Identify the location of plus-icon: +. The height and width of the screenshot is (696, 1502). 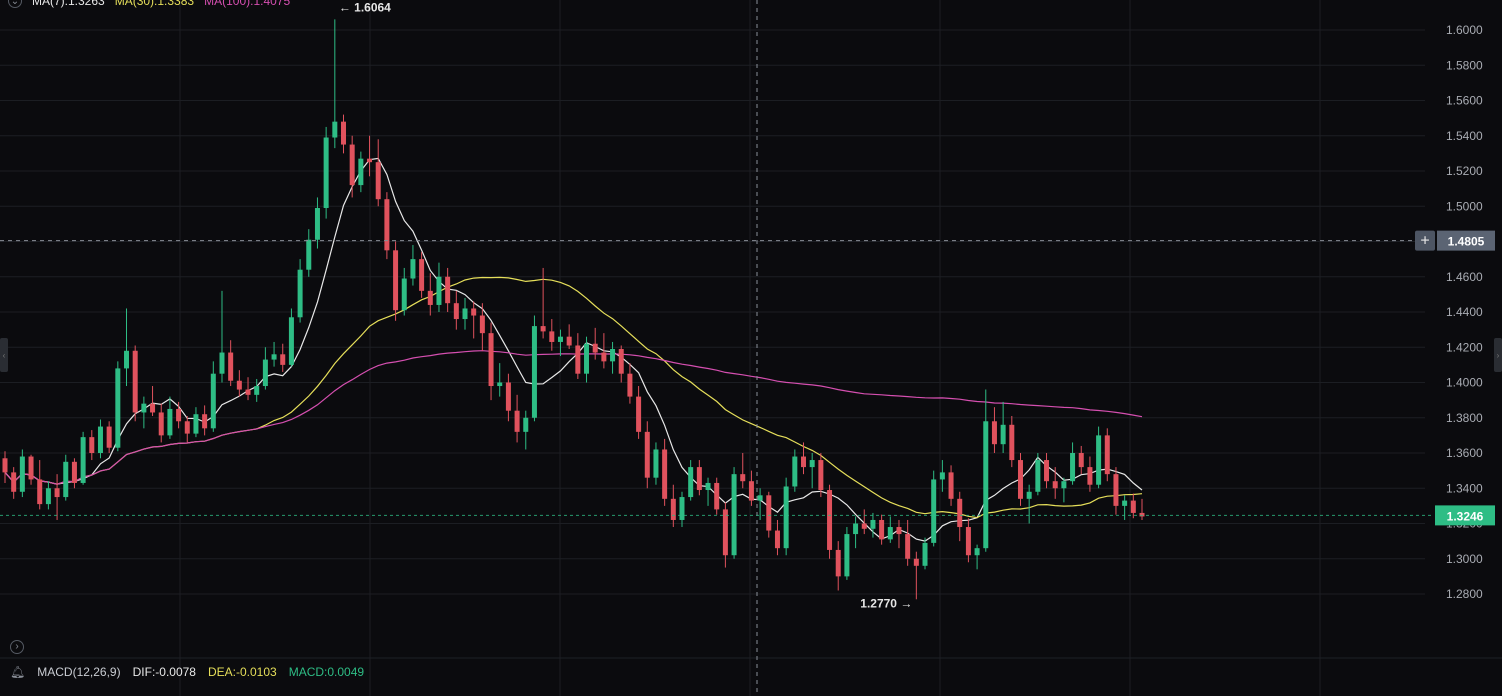
(1424, 241).